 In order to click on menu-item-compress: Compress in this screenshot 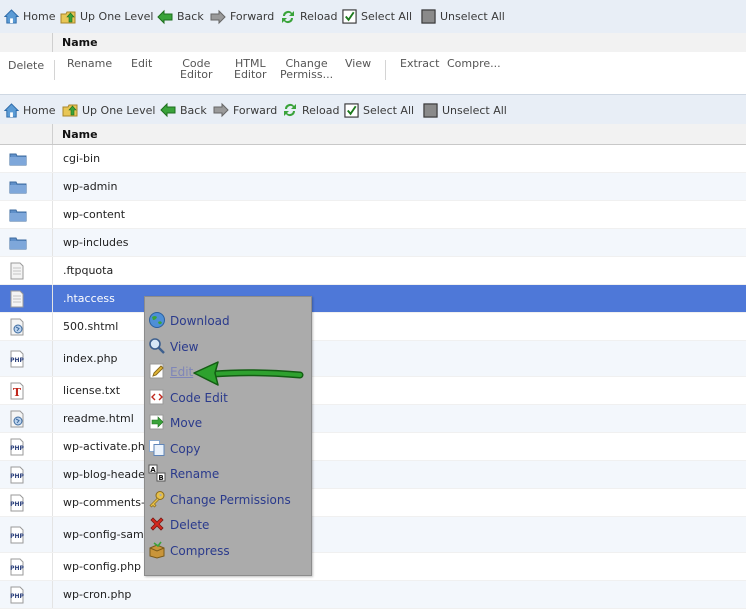, I will do `click(228, 551)`.